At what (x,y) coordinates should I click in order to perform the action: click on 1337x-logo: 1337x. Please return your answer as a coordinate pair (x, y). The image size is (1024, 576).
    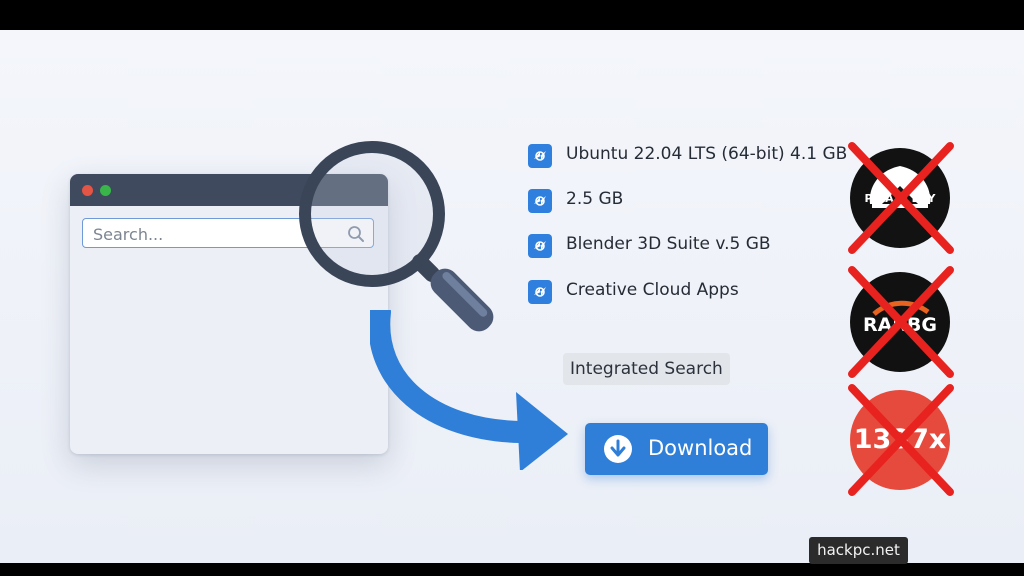
    Looking at the image, I should click on (901, 440).